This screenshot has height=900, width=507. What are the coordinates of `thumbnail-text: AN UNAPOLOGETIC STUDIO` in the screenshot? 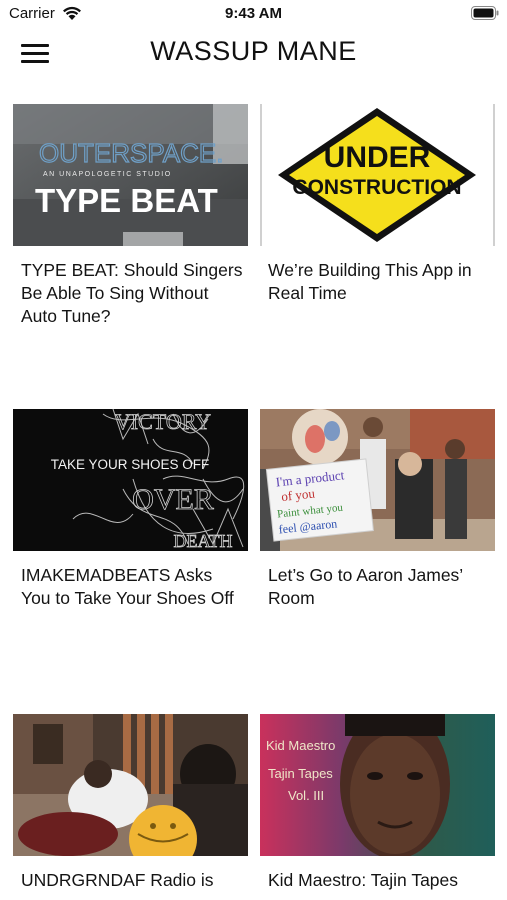 It's located at (107, 174).